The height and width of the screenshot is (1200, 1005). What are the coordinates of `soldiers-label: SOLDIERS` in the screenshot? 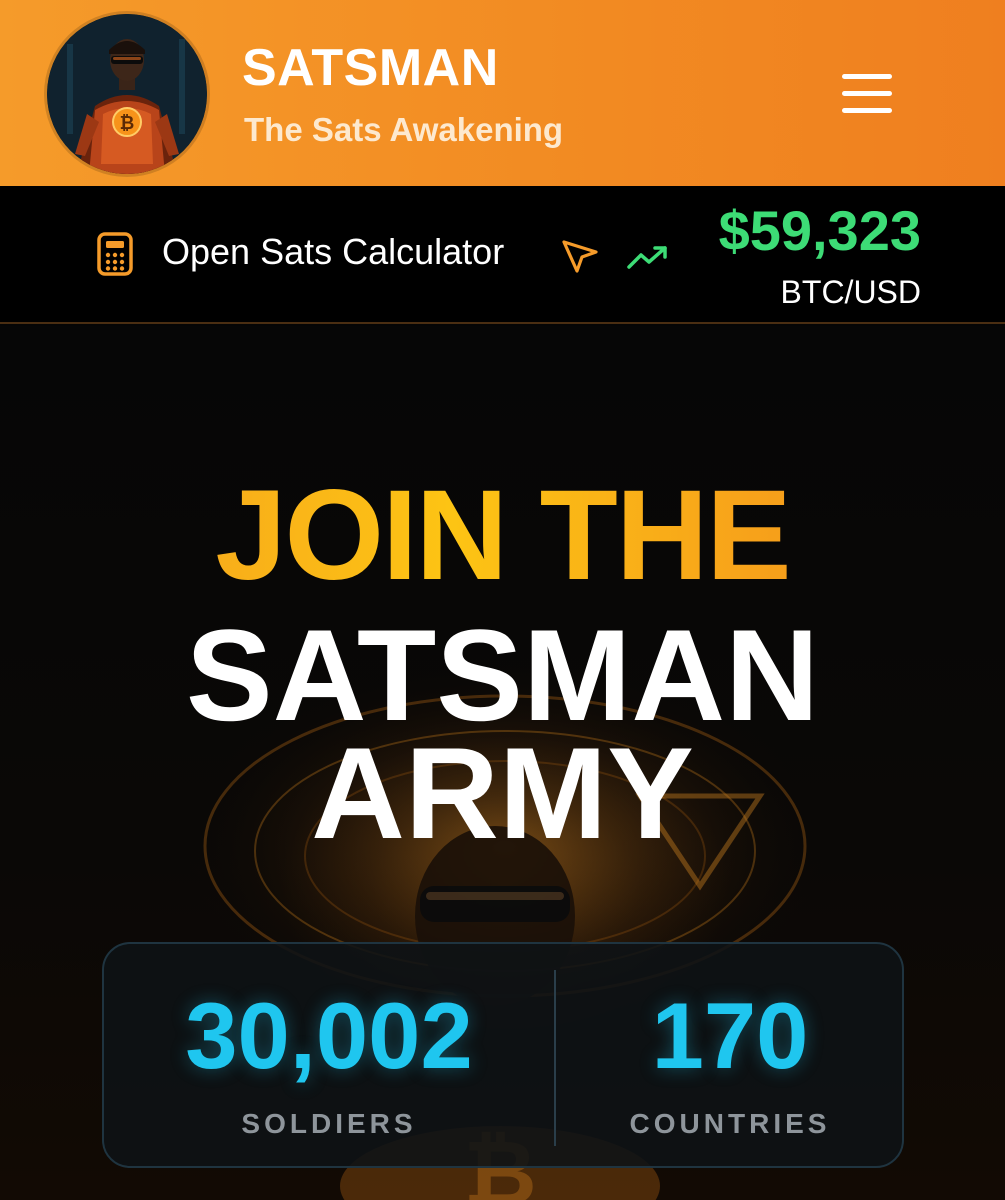 It's located at (329, 1123).